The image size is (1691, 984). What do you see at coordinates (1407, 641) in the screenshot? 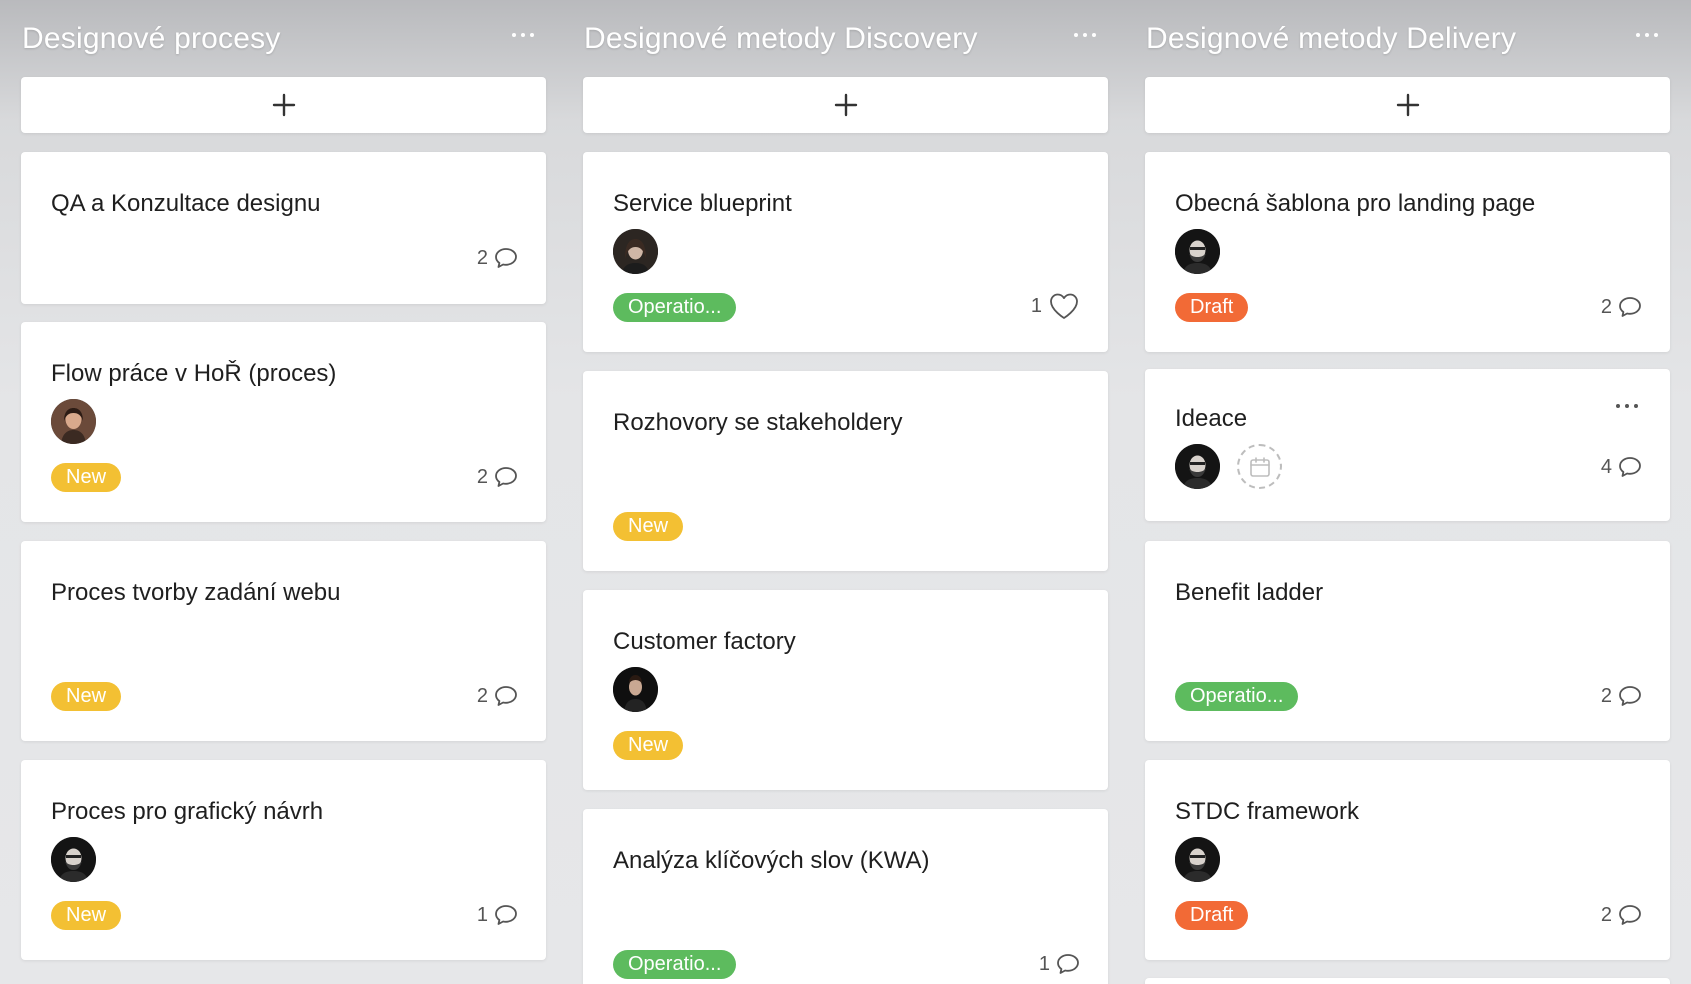
I see `card: Benefit ladder Operatio... 2` at bounding box center [1407, 641].